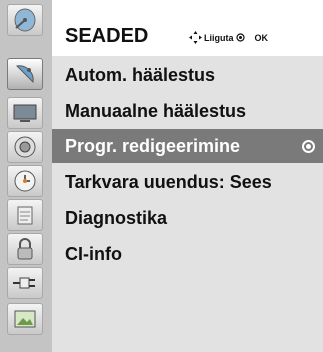  Describe the element at coordinates (25, 113) in the screenshot. I see `monitor-icon` at that location.